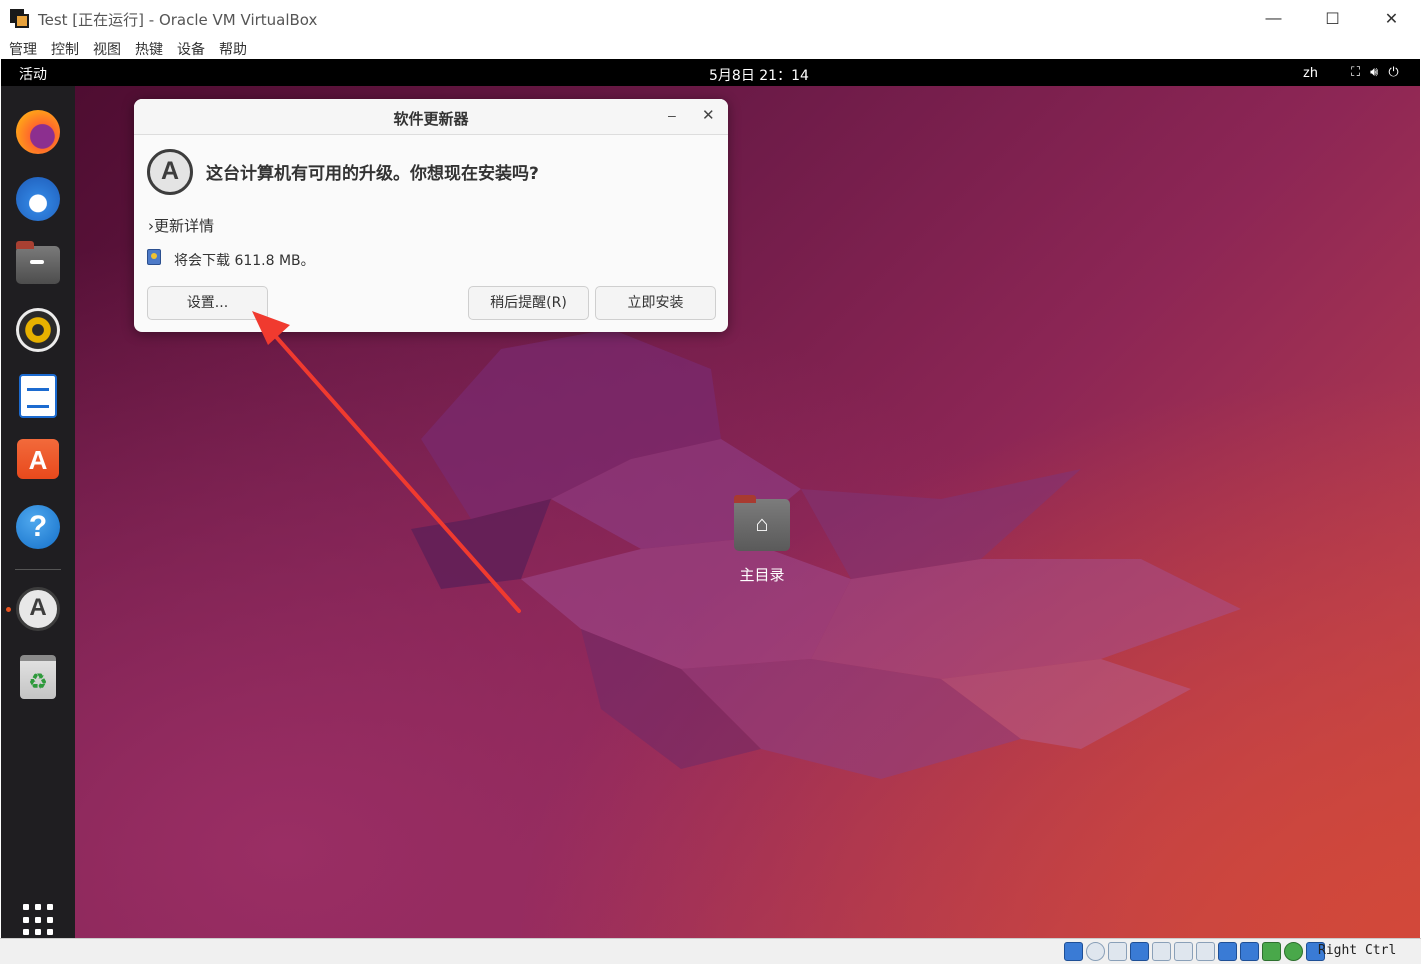 The height and width of the screenshot is (964, 1421). I want to click on dialog-question: 这台计算机有可用的升级。你想现在安装吗?, so click(372, 174).